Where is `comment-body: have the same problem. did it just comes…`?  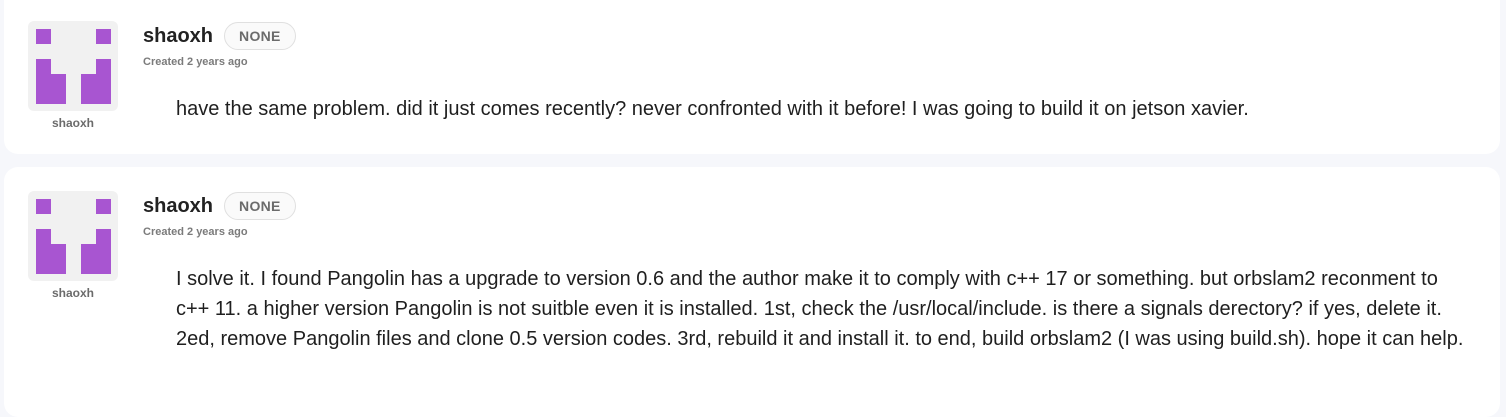 comment-body: have the same problem. did it just comes… is located at coordinates (712, 109).